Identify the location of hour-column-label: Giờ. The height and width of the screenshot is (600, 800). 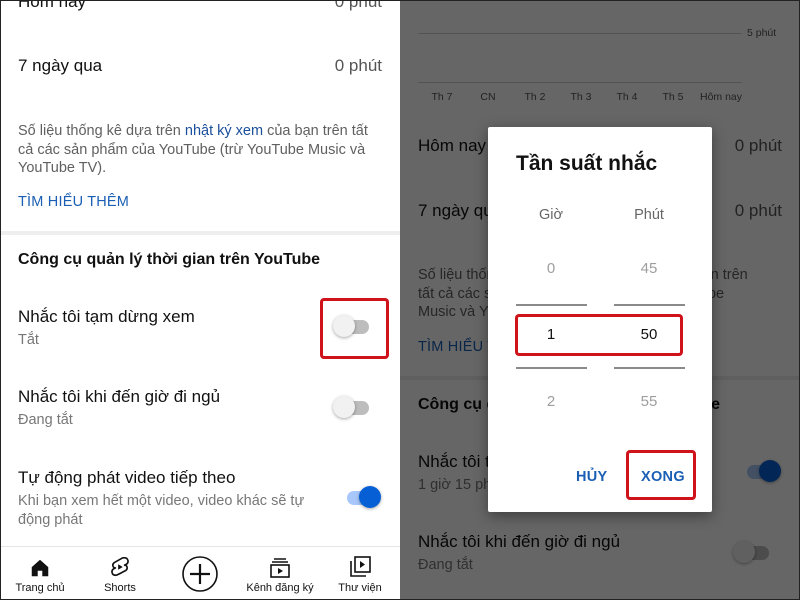
(550, 215).